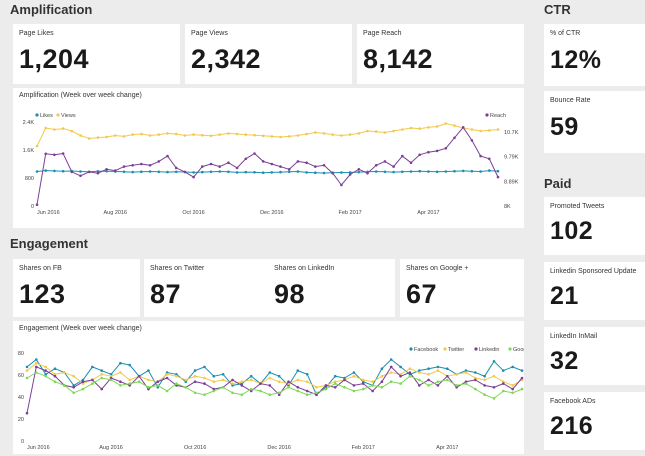 This screenshot has height=456, width=645. I want to click on y-right-tick-label: 10.7K, so click(511, 133).